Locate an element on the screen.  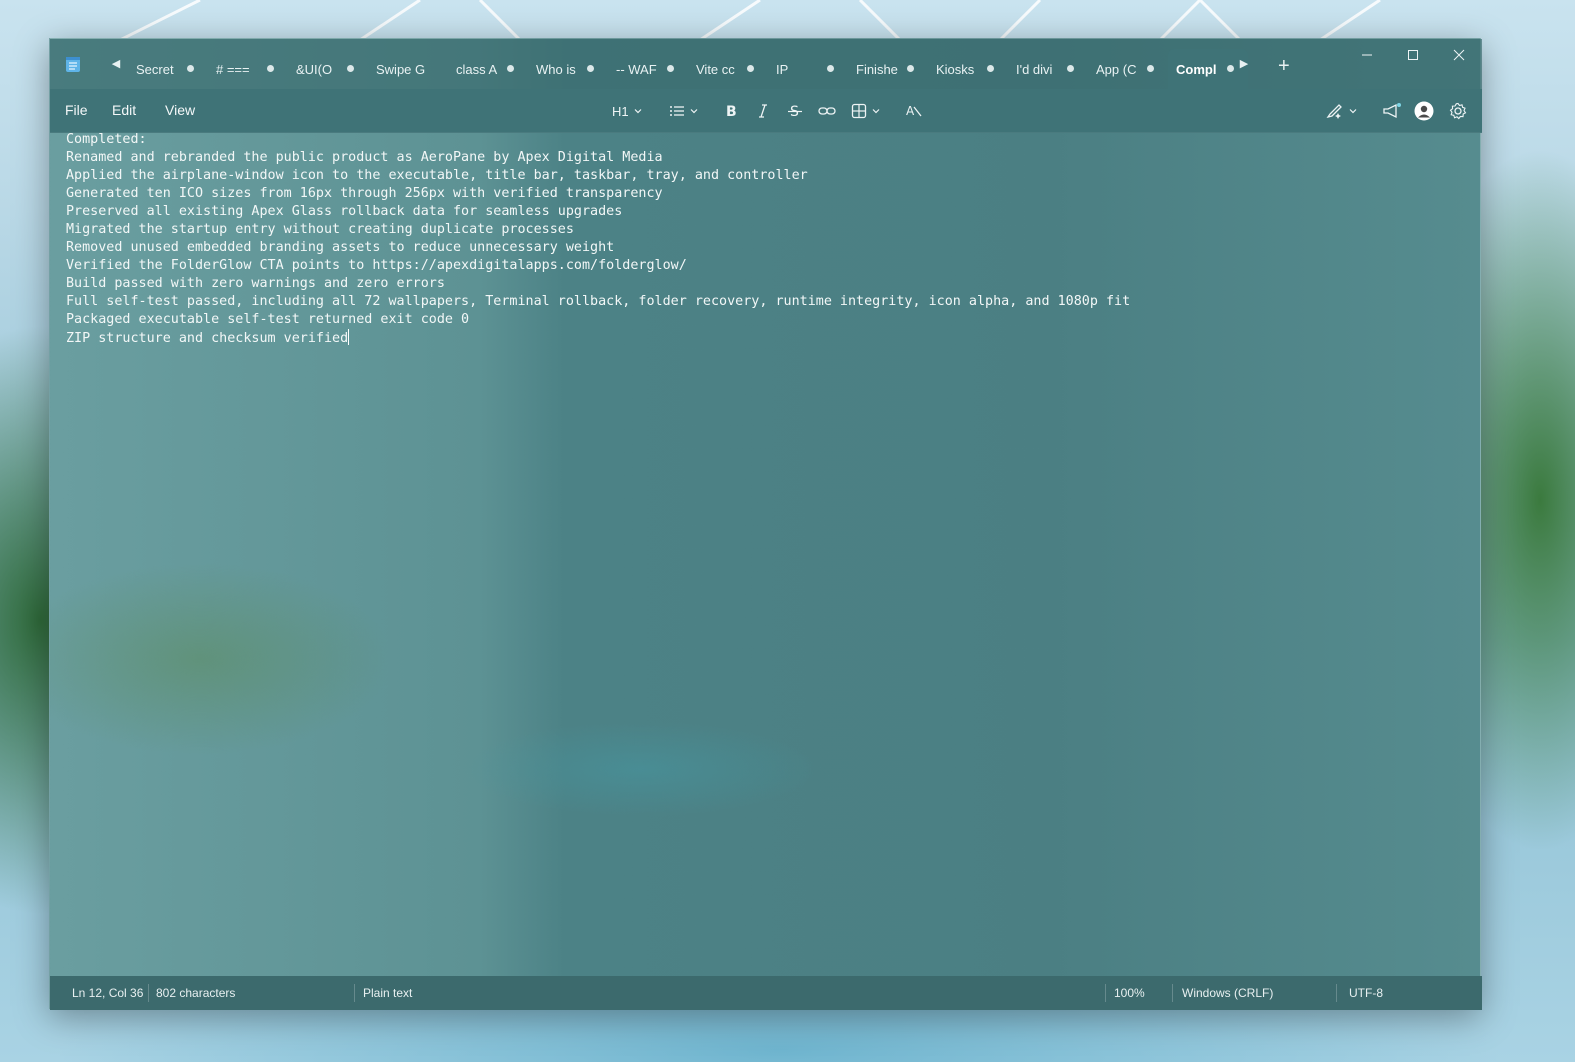
character-count: 802 characters is located at coordinates (196, 993).